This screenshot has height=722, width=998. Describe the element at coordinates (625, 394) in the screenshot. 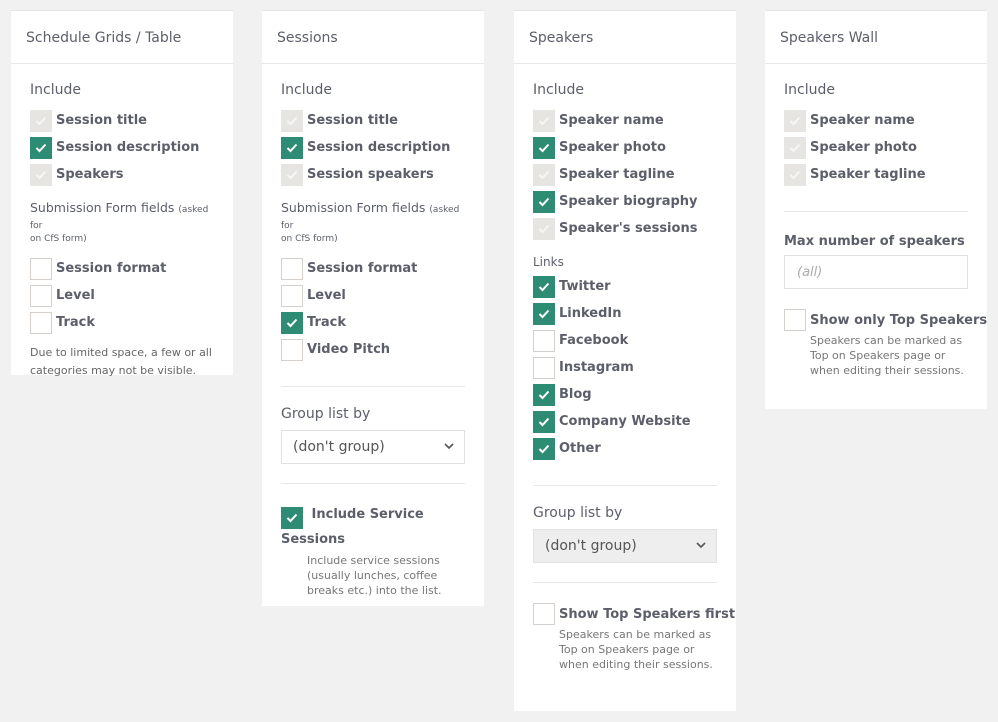

I see `checkbox-option: Blog` at that location.